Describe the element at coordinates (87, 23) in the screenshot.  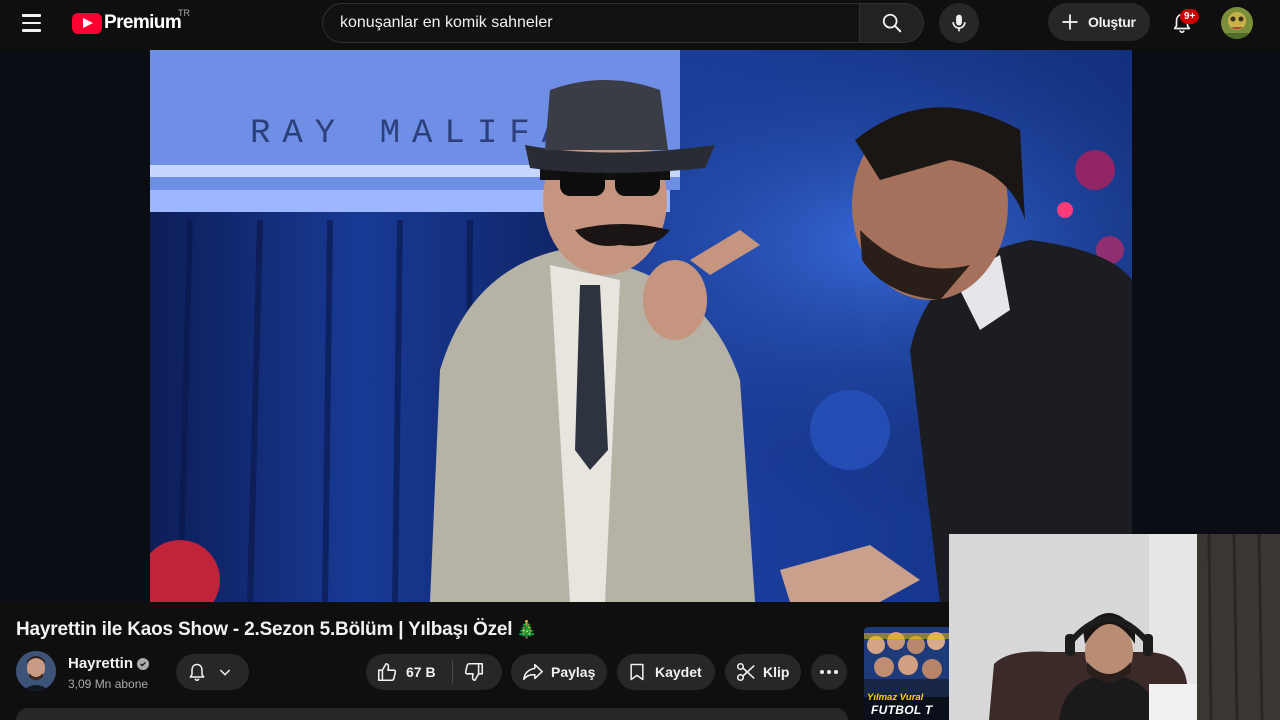
I see `youtube-logo-icon` at that location.